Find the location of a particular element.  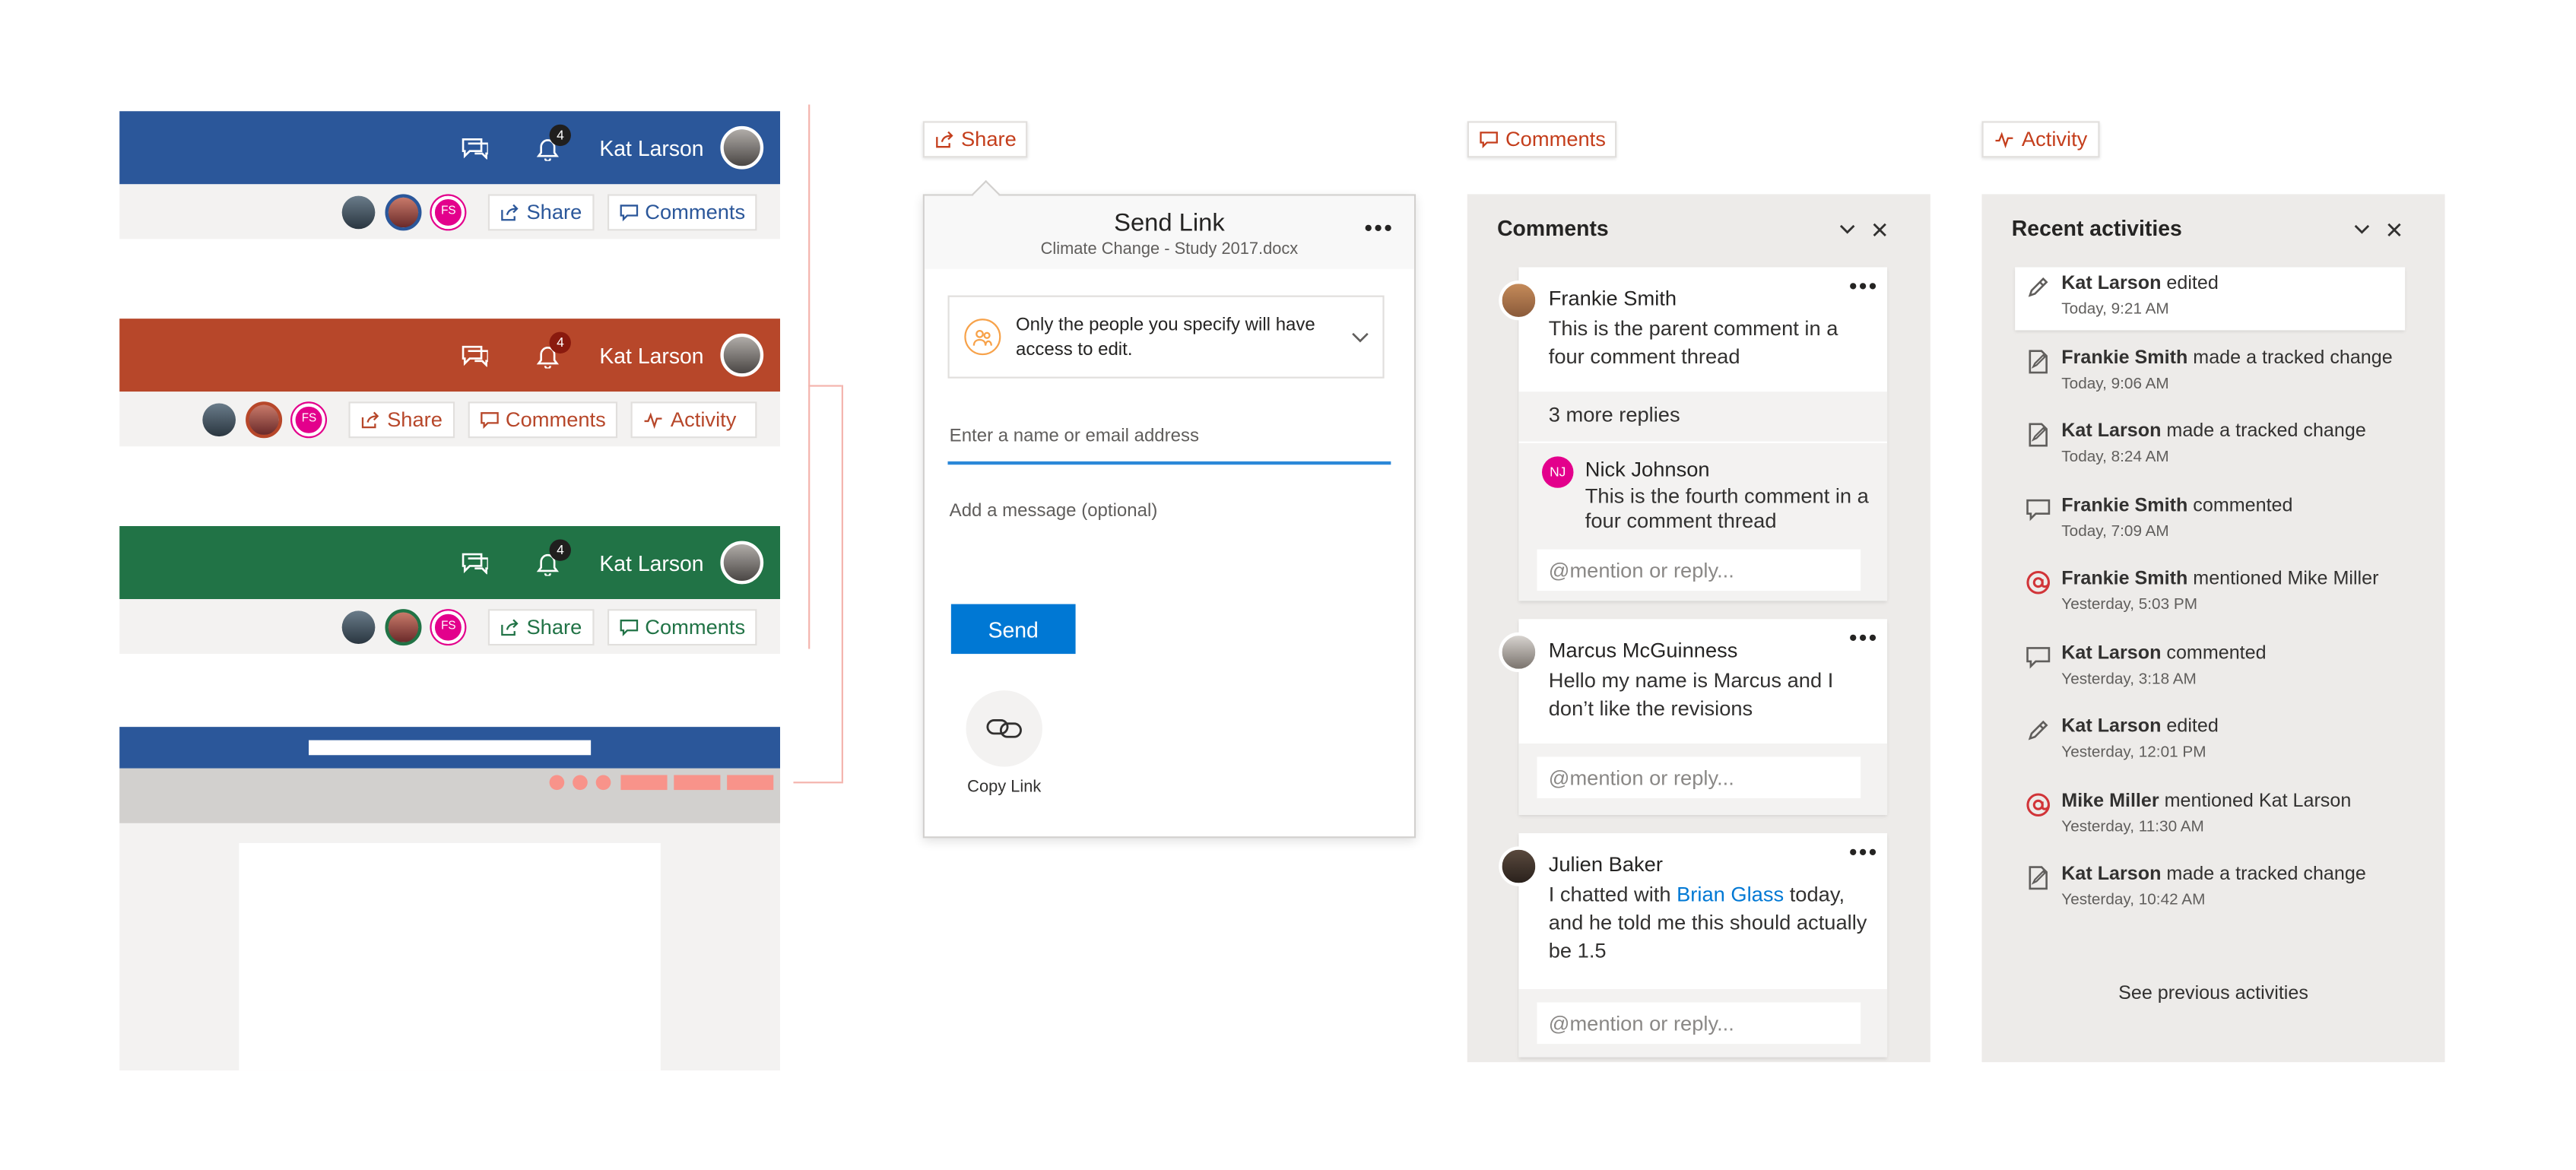

activity-action: commented is located at coordinates (2214, 653).